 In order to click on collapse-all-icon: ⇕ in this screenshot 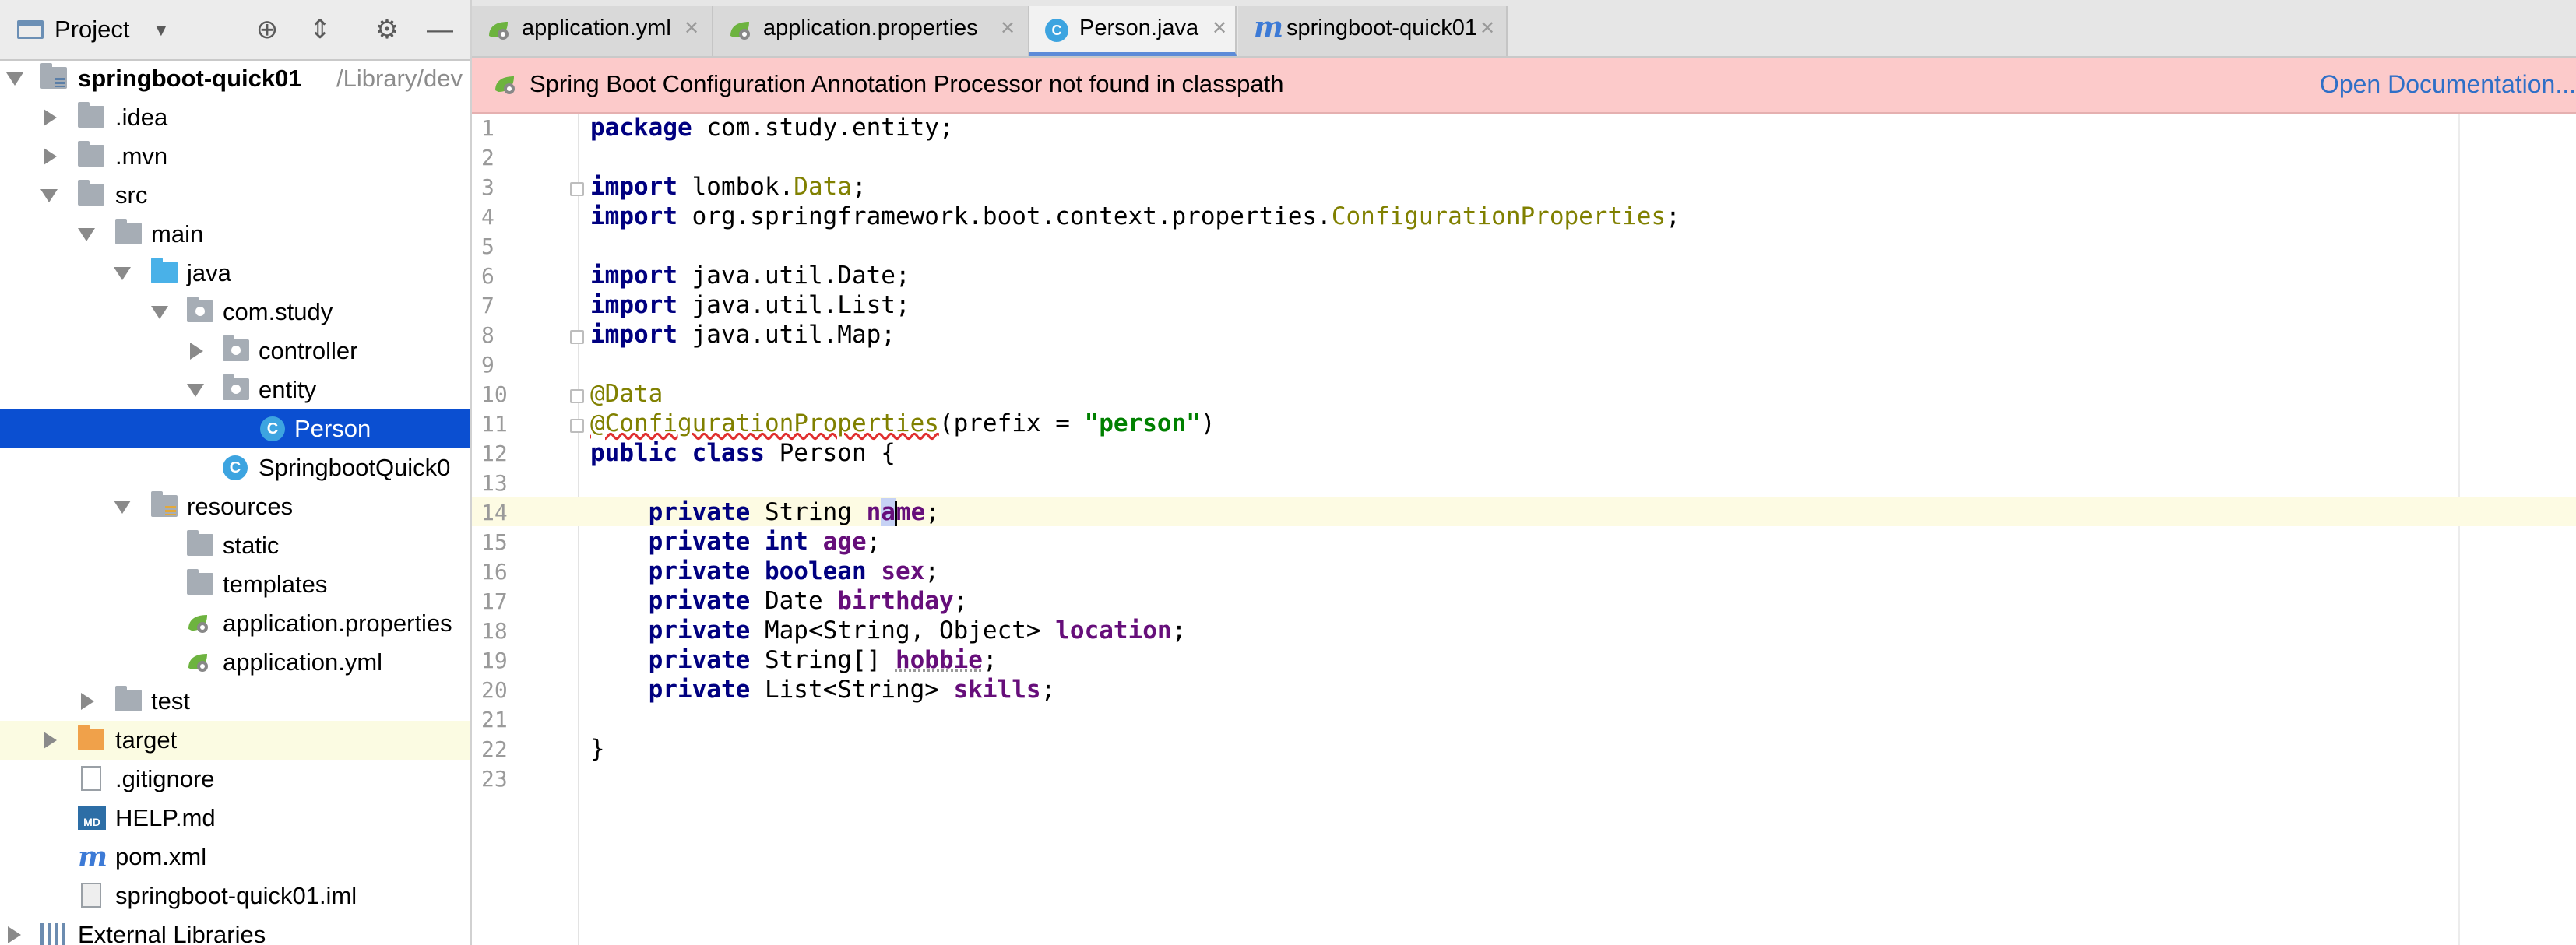, I will do `click(320, 29)`.